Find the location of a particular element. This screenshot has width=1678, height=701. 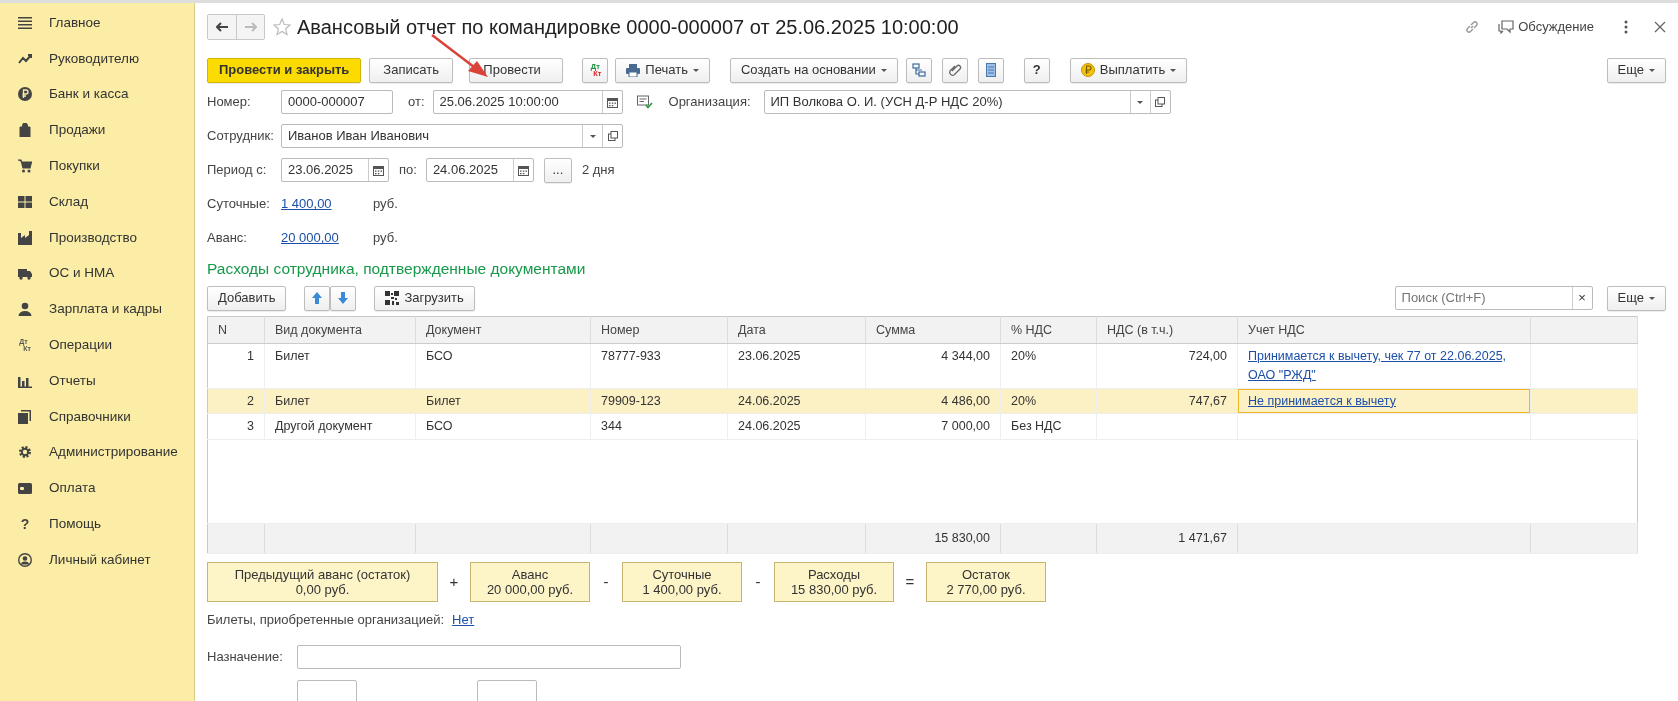

add-button: Добавить is located at coordinates (247, 298).